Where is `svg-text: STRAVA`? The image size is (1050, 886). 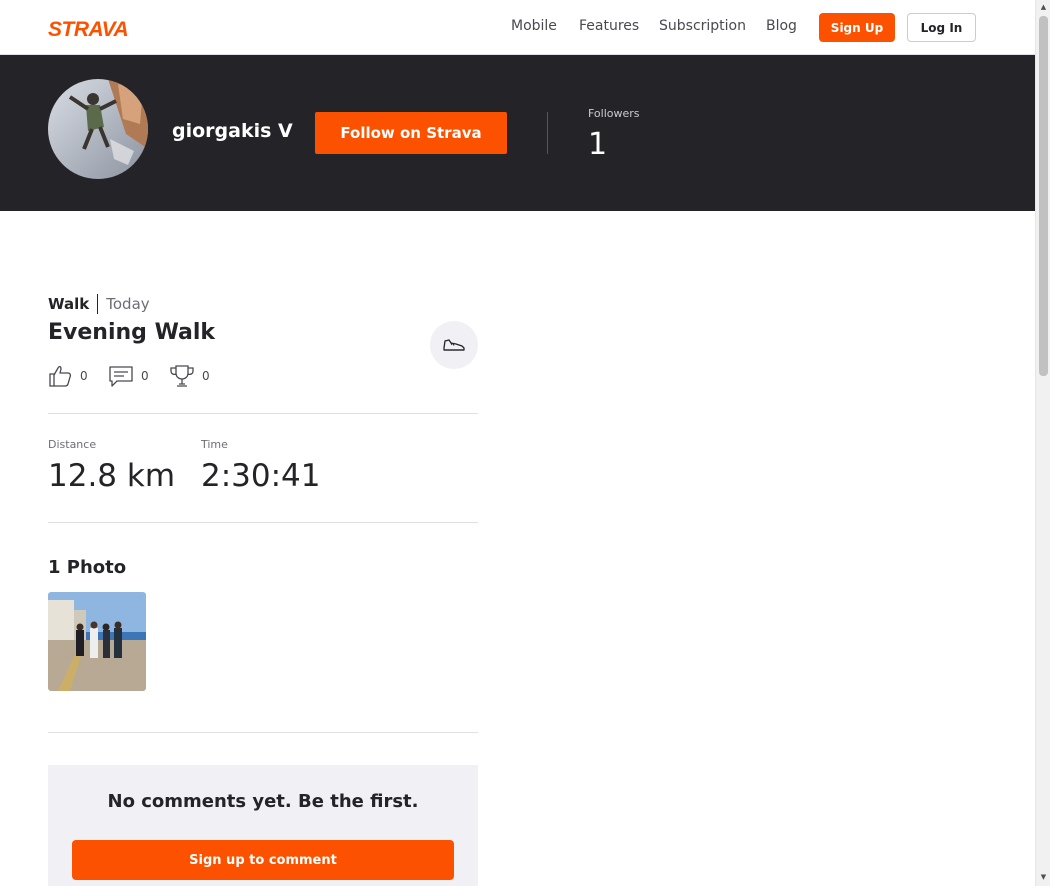 svg-text: STRAVA is located at coordinates (88, 28).